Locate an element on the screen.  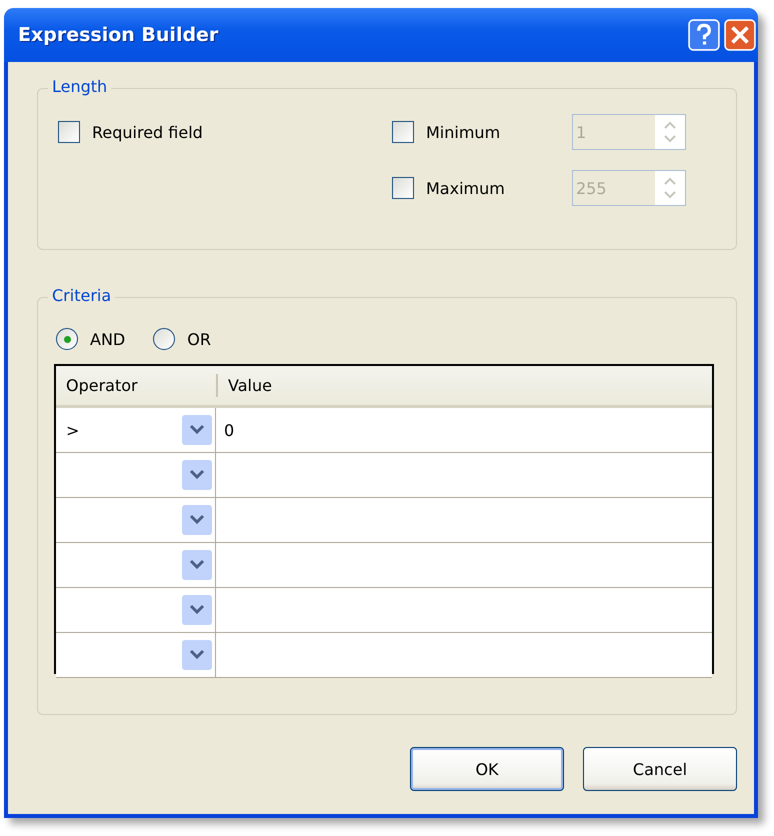
table-cell: 0 is located at coordinates (464, 430).